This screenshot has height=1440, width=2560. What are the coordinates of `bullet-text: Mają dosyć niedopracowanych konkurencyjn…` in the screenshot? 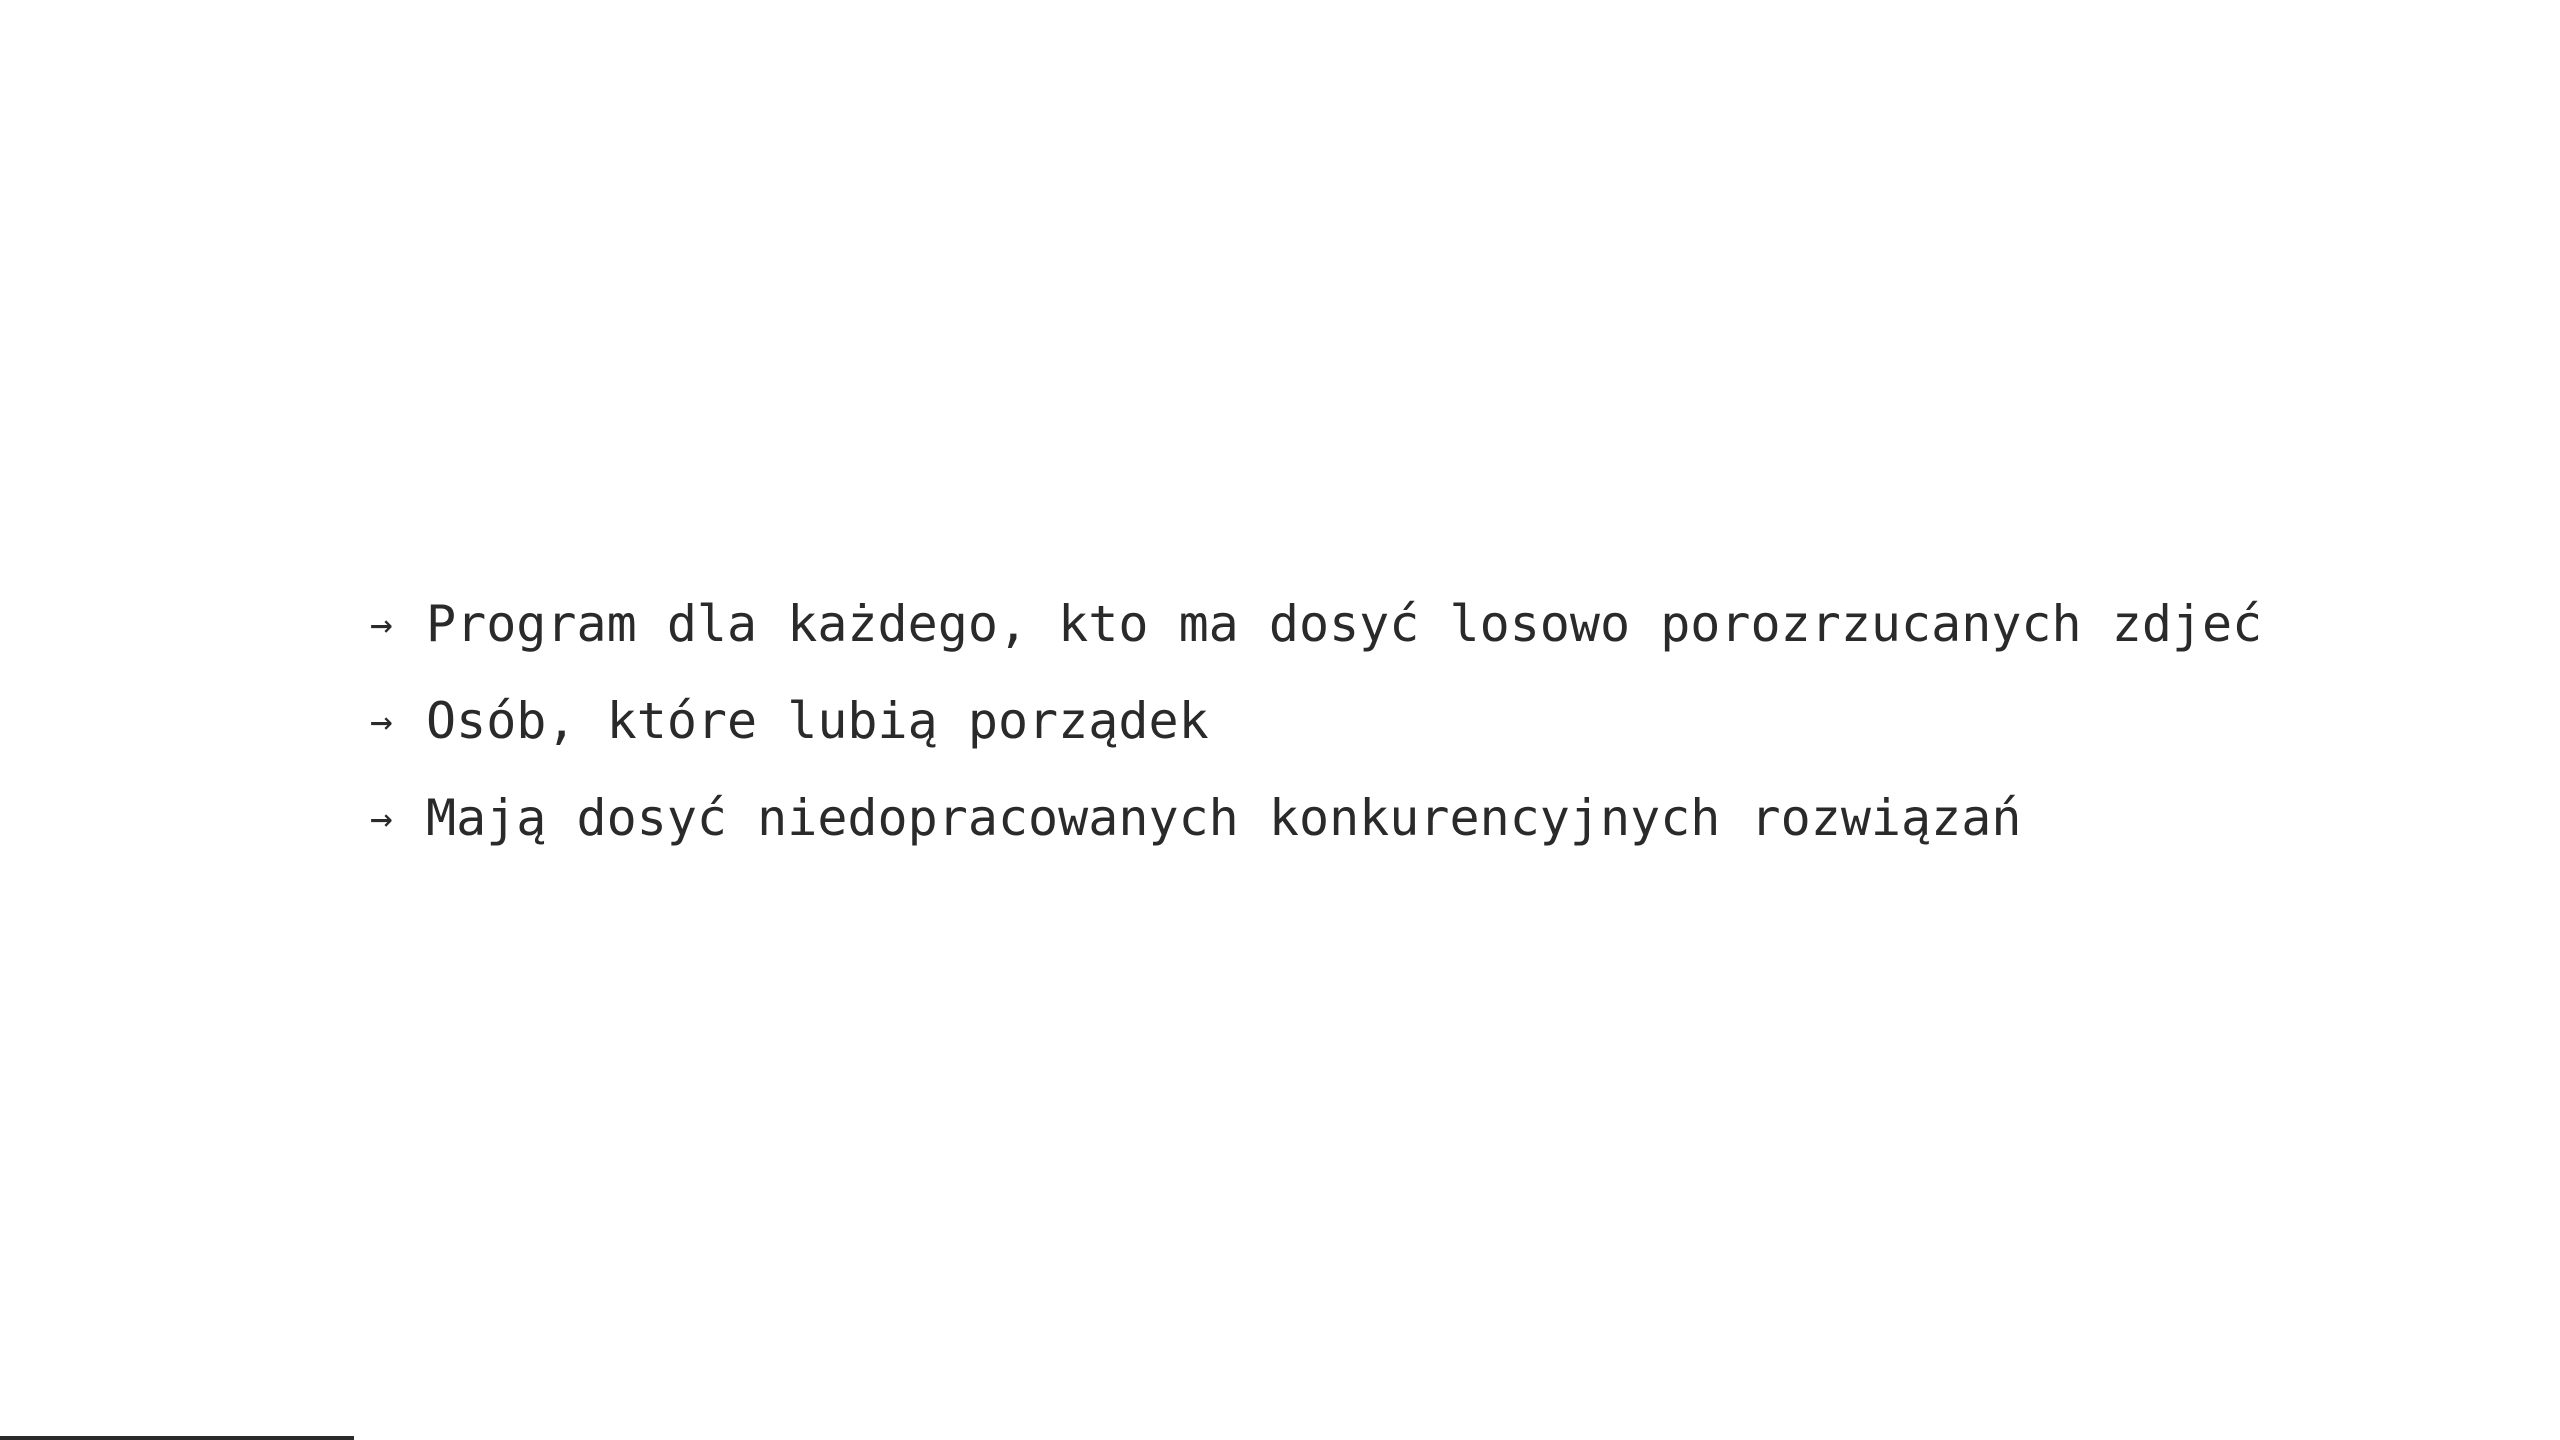 It's located at (1224, 818).